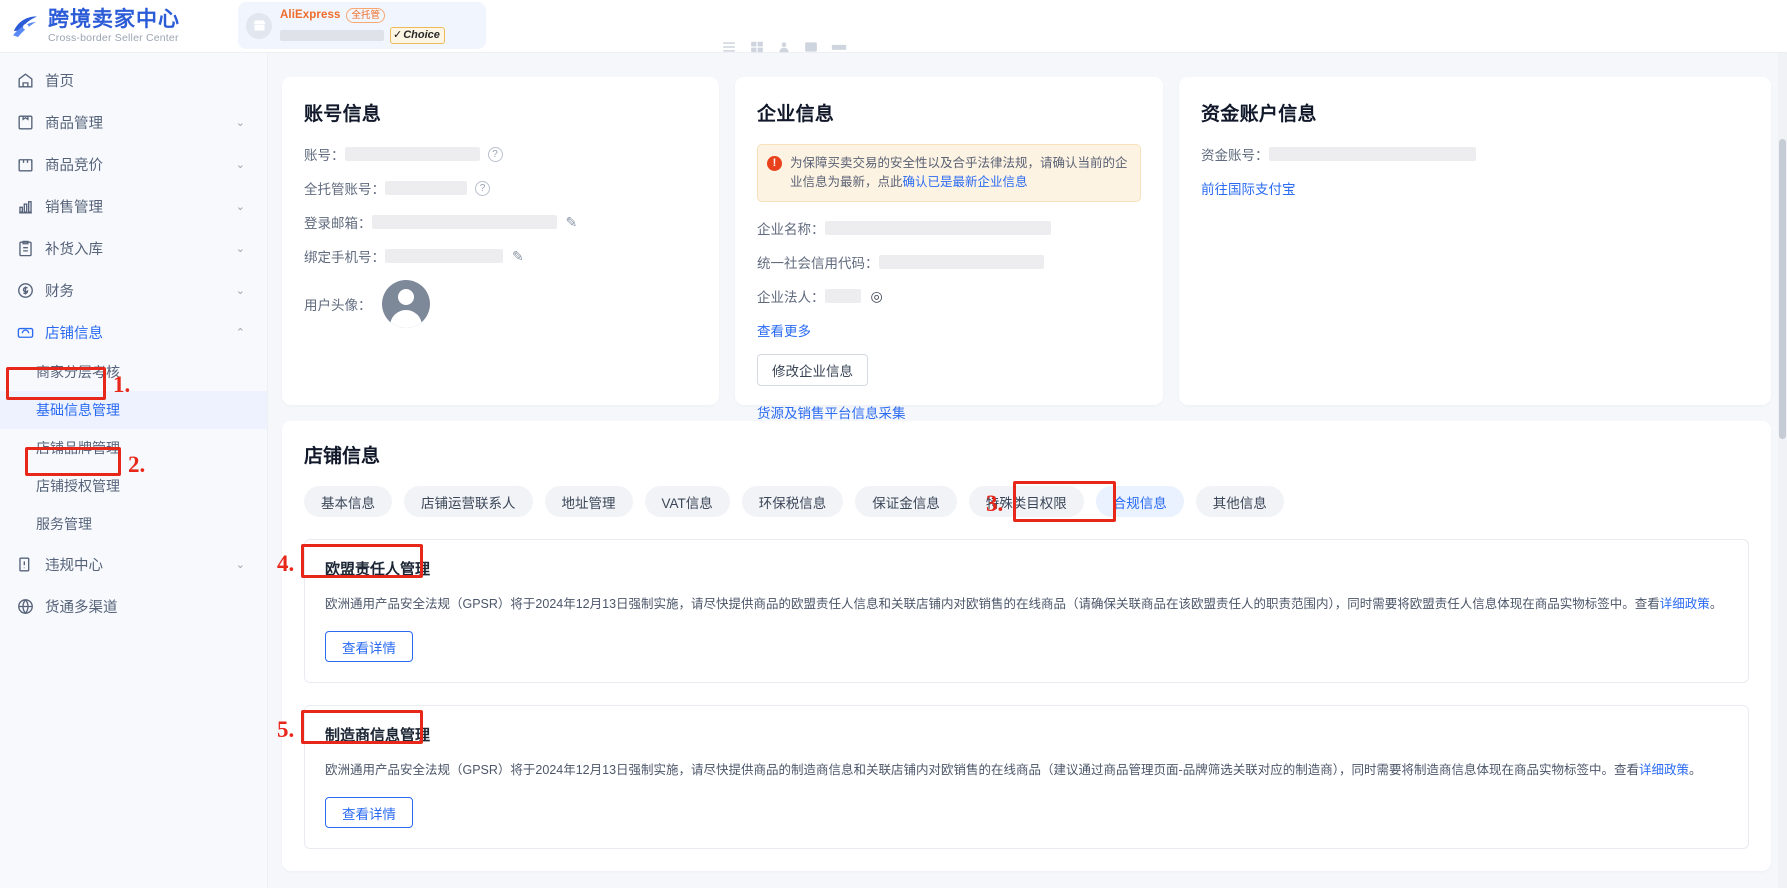 The image size is (1787, 888). Describe the element at coordinates (812, 370) in the screenshot. I see `edit-enterprise-button: 修改企业信息` at that location.